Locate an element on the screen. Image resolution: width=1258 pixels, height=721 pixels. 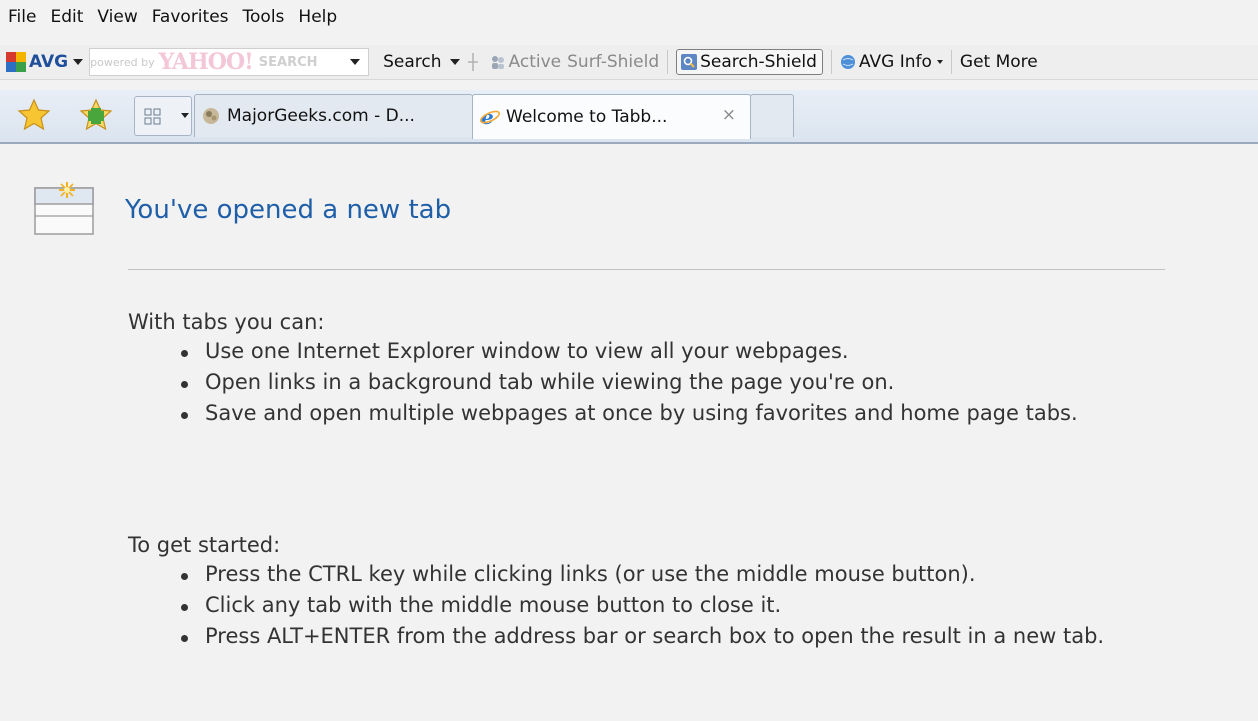
quick-tabs-button is located at coordinates (153, 116).